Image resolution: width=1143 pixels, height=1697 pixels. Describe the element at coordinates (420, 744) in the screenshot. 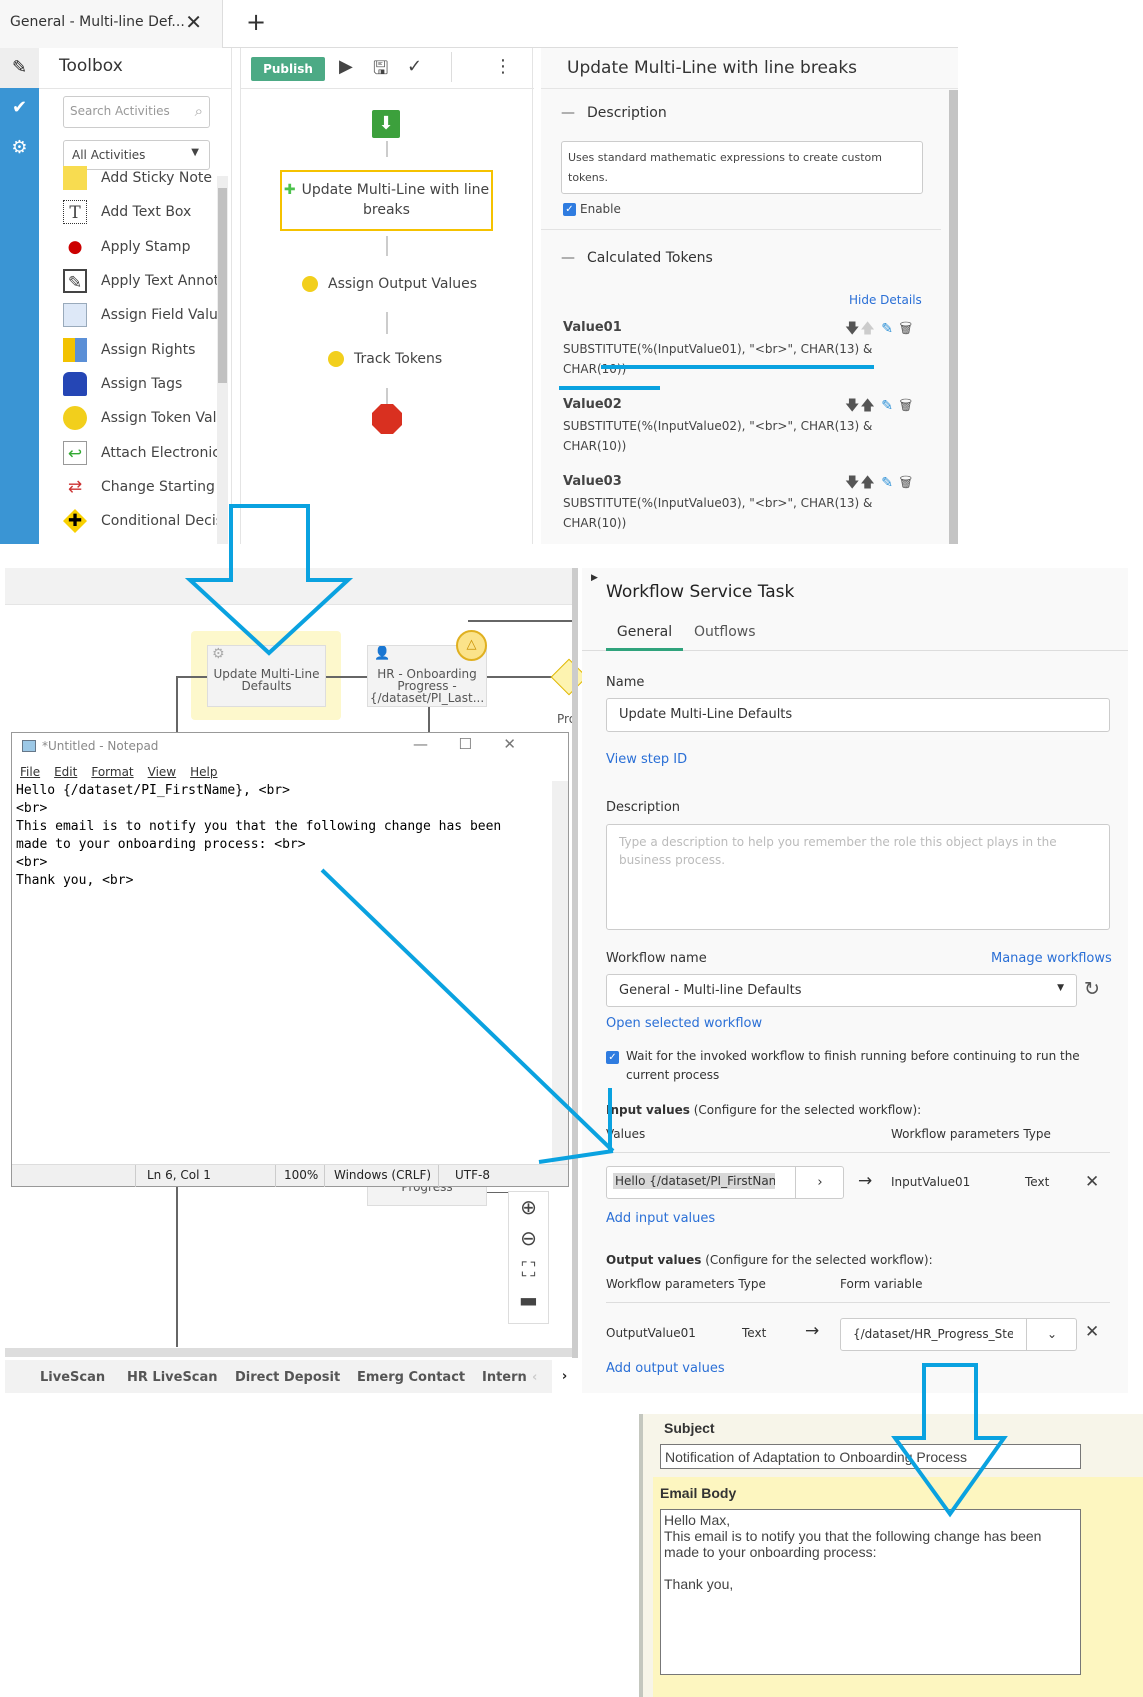

I see `minimize-icon: —` at that location.